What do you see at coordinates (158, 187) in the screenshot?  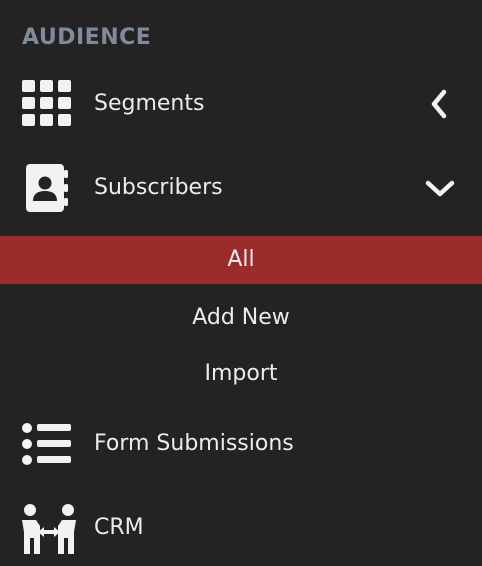 I see `subscribers-label: Subscribers` at bounding box center [158, 187].